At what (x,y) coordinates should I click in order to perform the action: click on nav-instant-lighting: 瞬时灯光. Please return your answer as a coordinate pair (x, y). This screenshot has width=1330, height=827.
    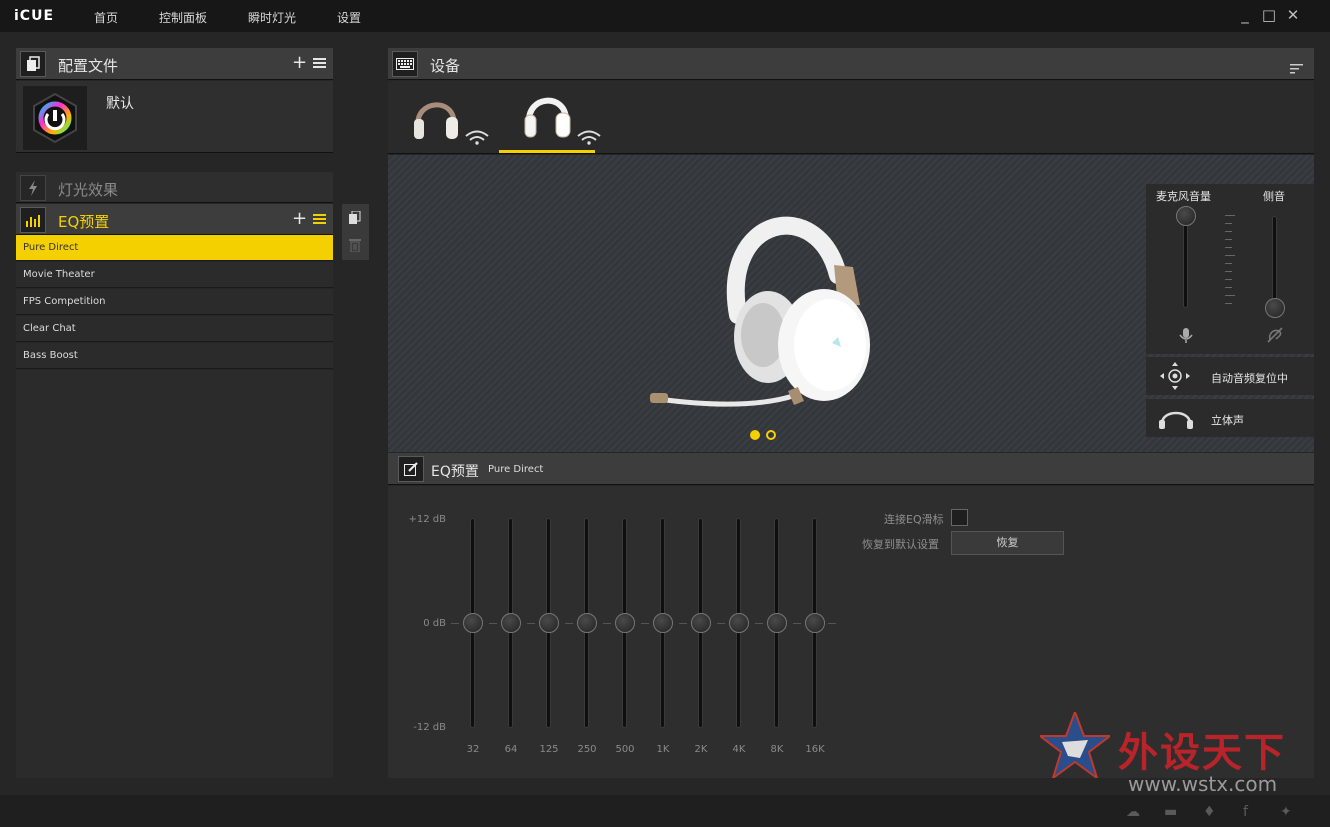
    Looking at the image, I should click on (272, 17).